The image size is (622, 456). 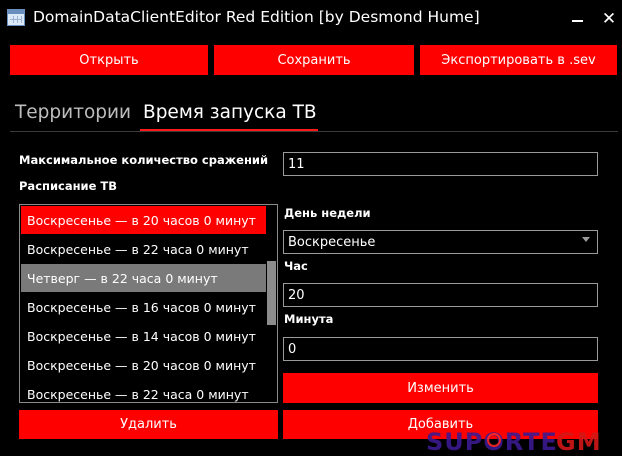 I want to click on tab-divider, so click(x=314, y=131).